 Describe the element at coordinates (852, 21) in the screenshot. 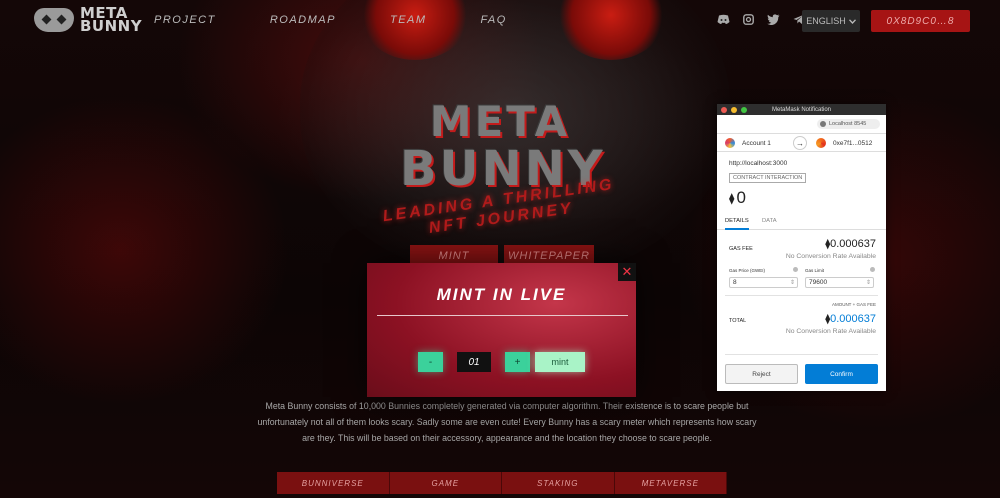

I see `chevron-down-icon` at that location.